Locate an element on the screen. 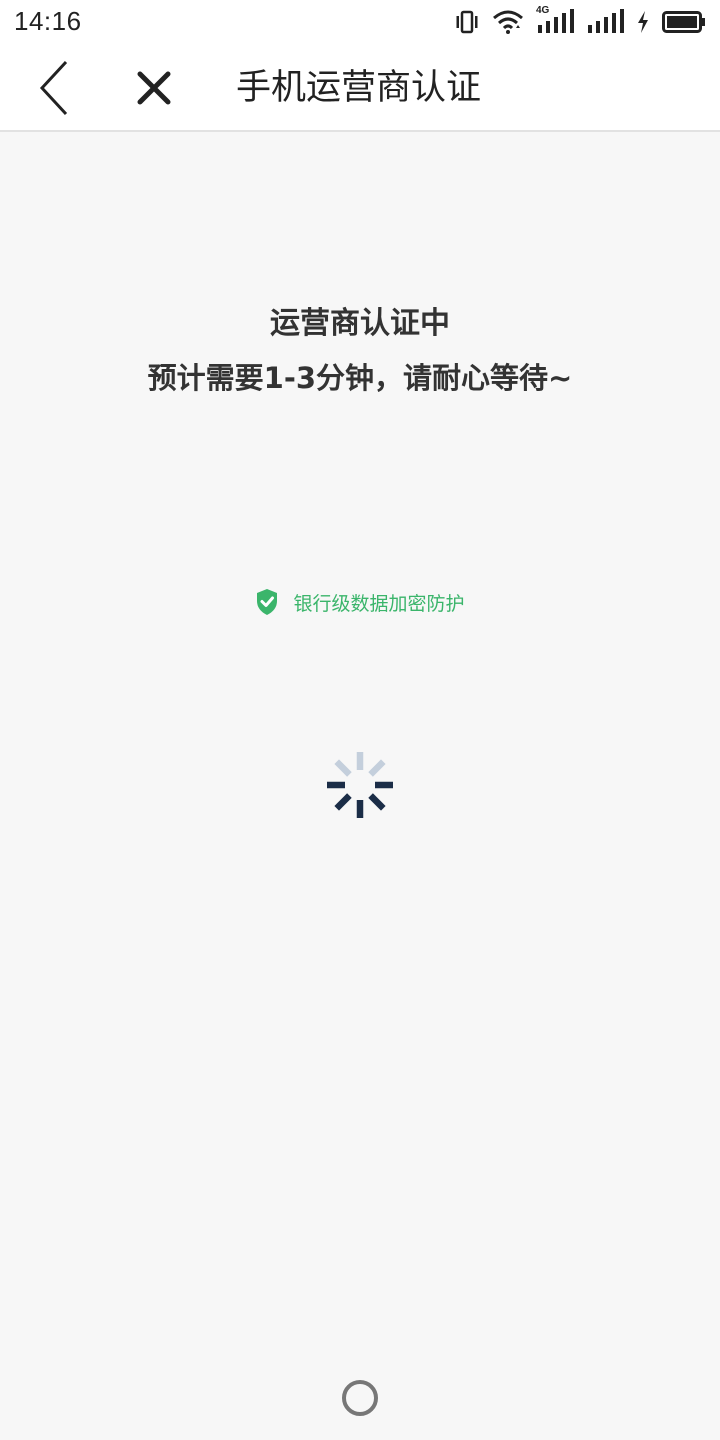 The width and height of the screenshot is (720, 1440). loading-spinner is located at coordinates (360, 785).